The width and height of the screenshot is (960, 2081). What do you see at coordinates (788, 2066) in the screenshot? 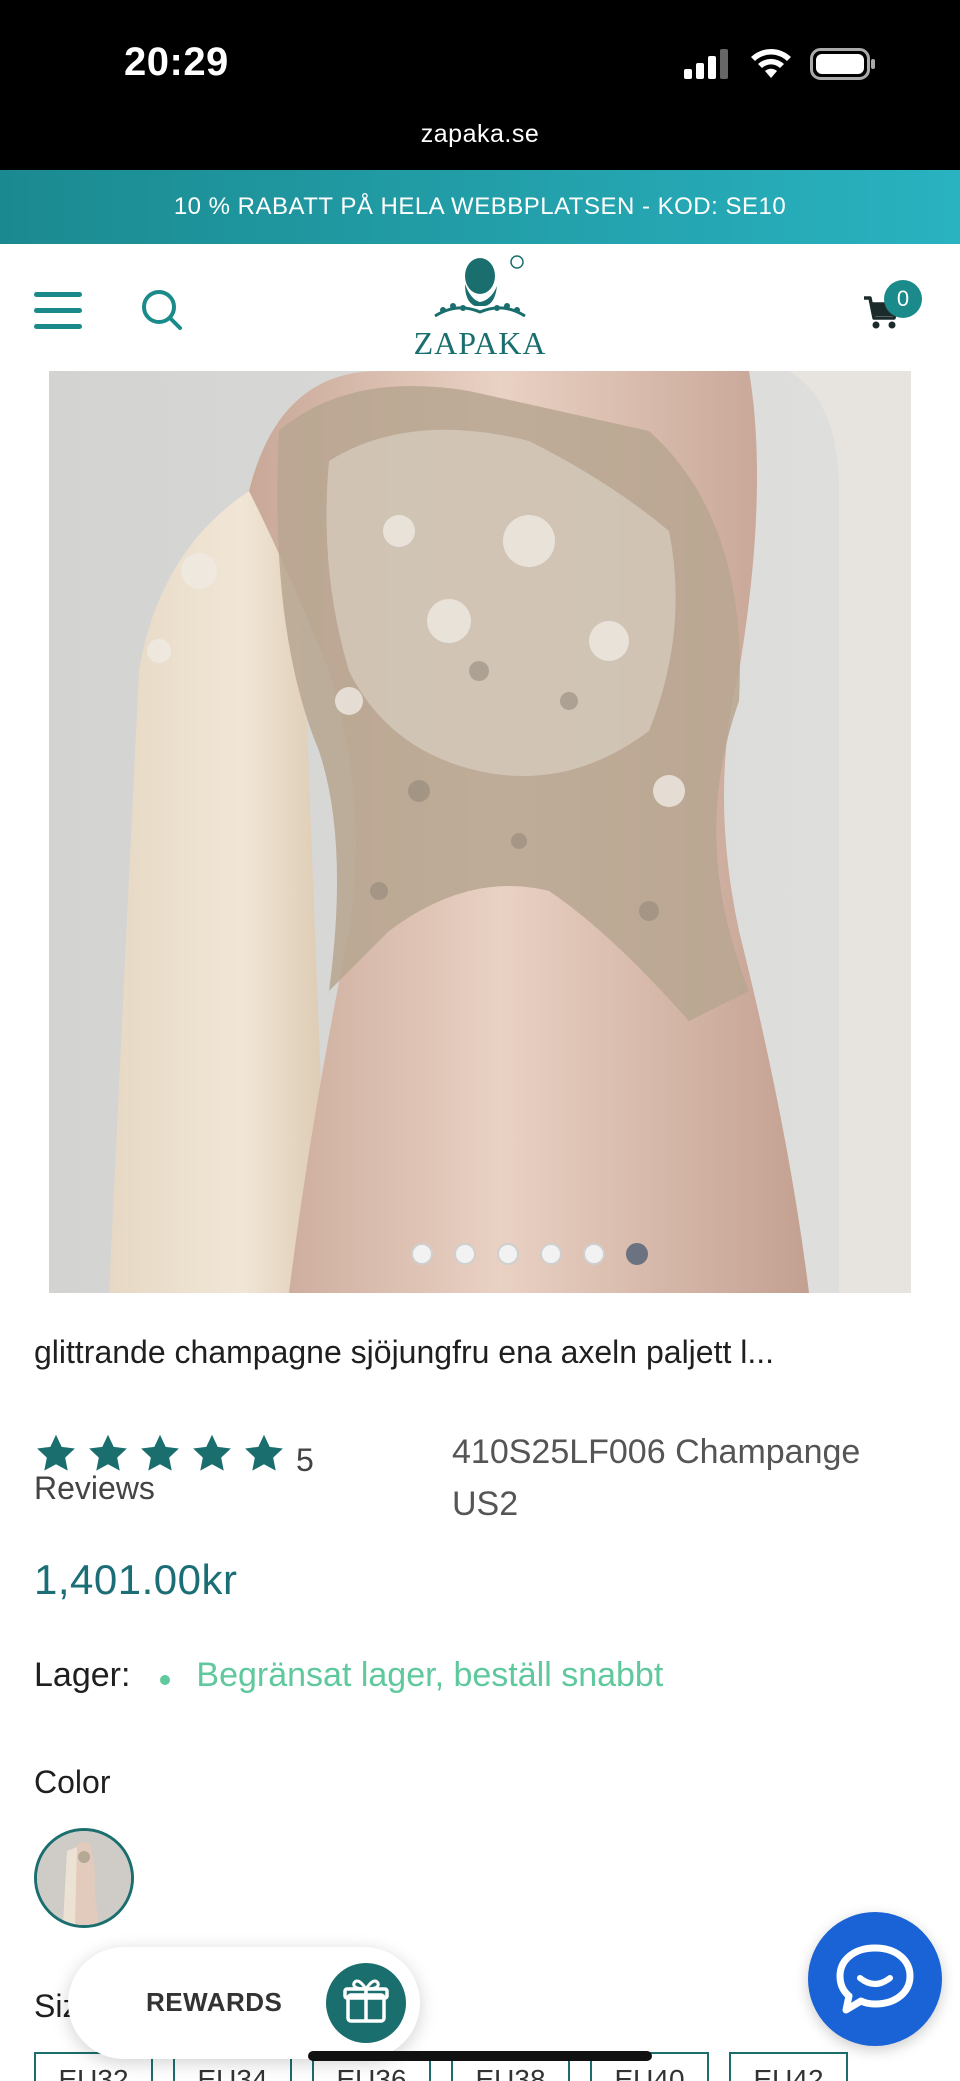
I see `size-option: EU42` at bounding box center [788, 2066].